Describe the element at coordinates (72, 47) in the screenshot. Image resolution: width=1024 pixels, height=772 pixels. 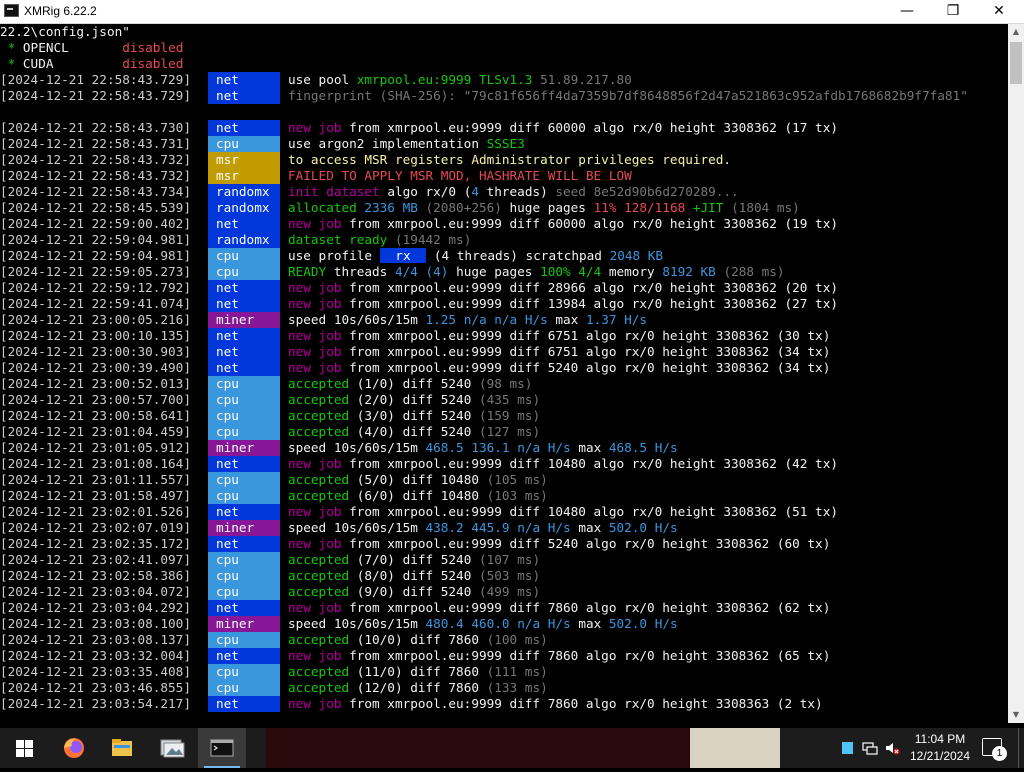
I see `log-text-segment: OPENCL` at that location.